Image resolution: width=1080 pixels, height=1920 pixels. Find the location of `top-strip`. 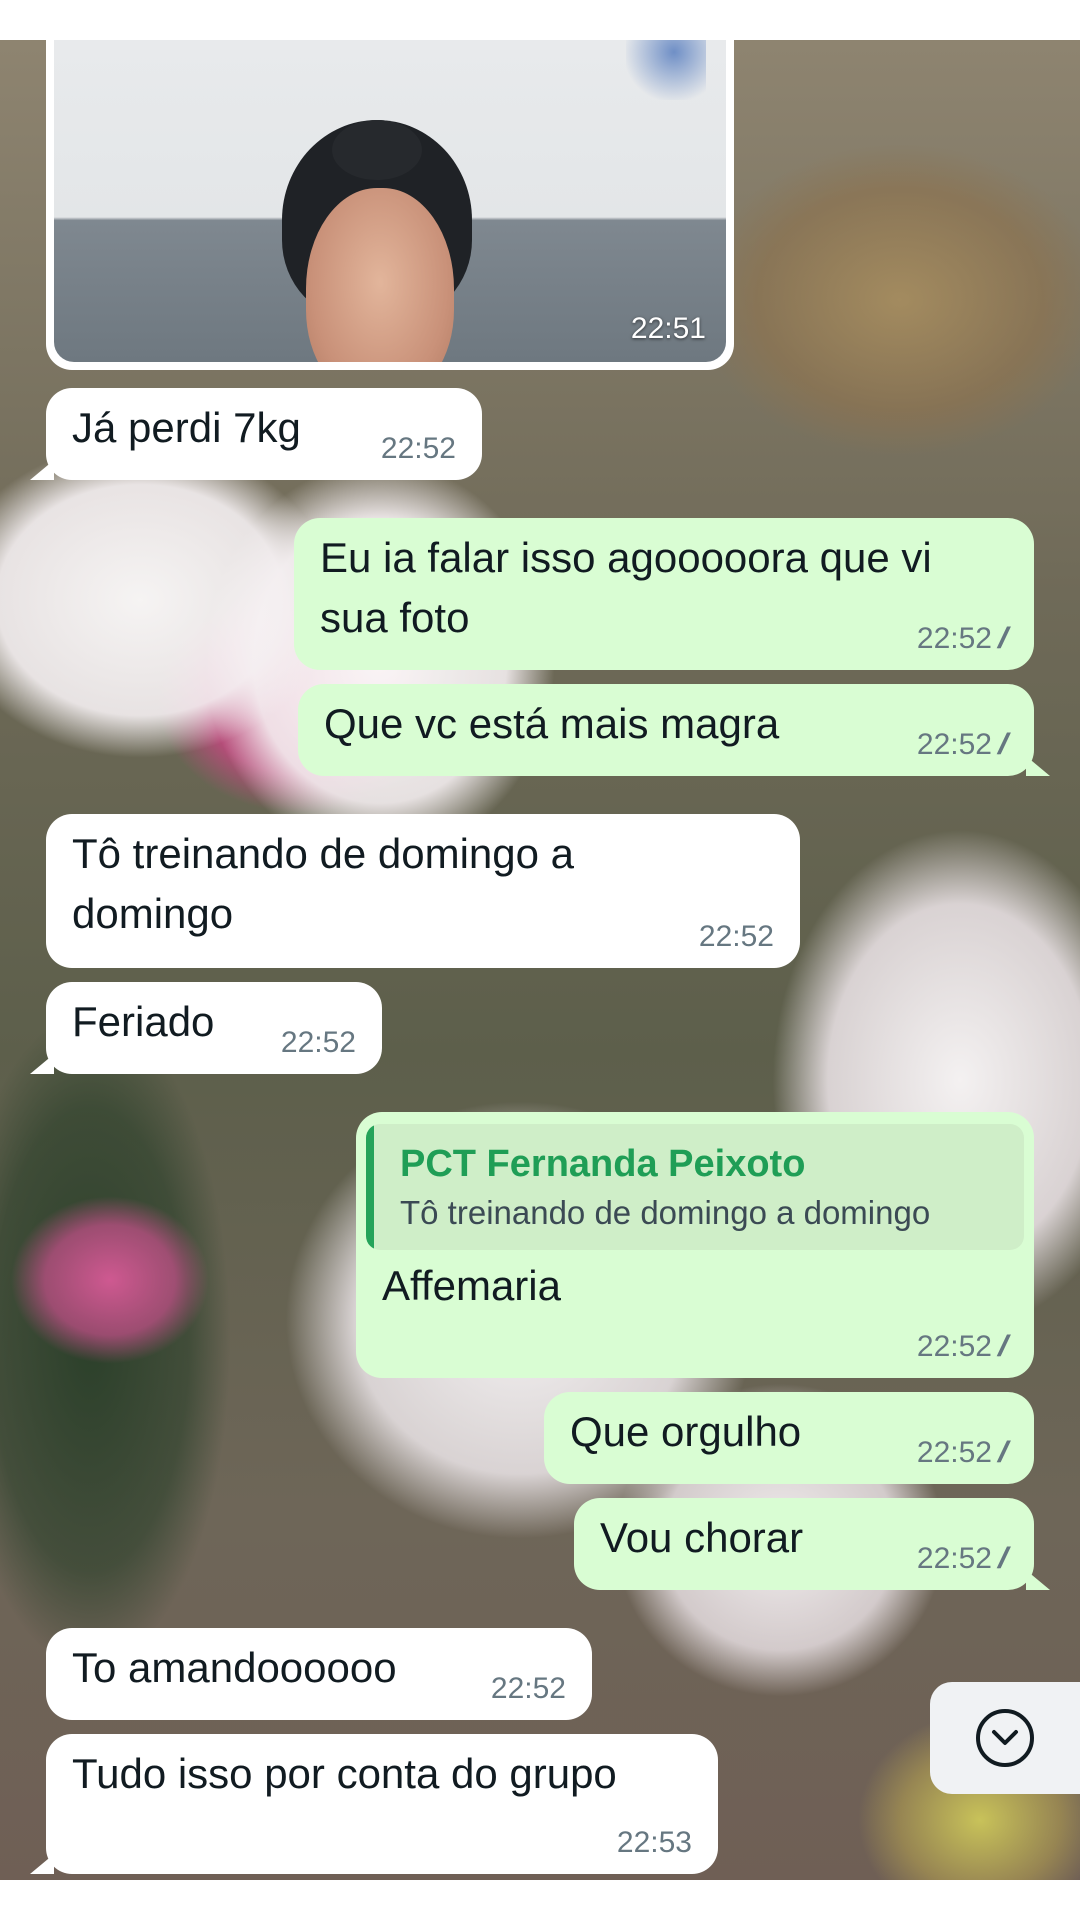

top-strip is located at coordinates (540, 20).